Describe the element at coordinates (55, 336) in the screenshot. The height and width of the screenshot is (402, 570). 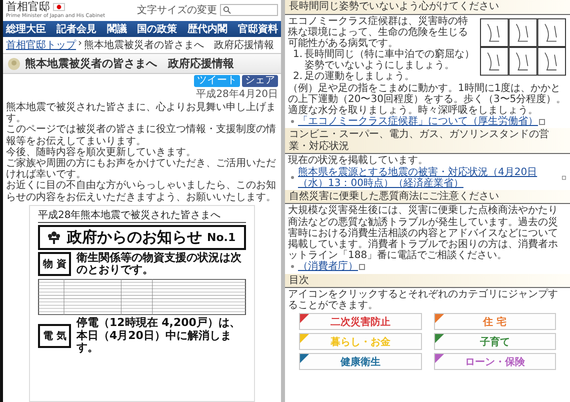
I see `category-tag: 電 気` at that location.